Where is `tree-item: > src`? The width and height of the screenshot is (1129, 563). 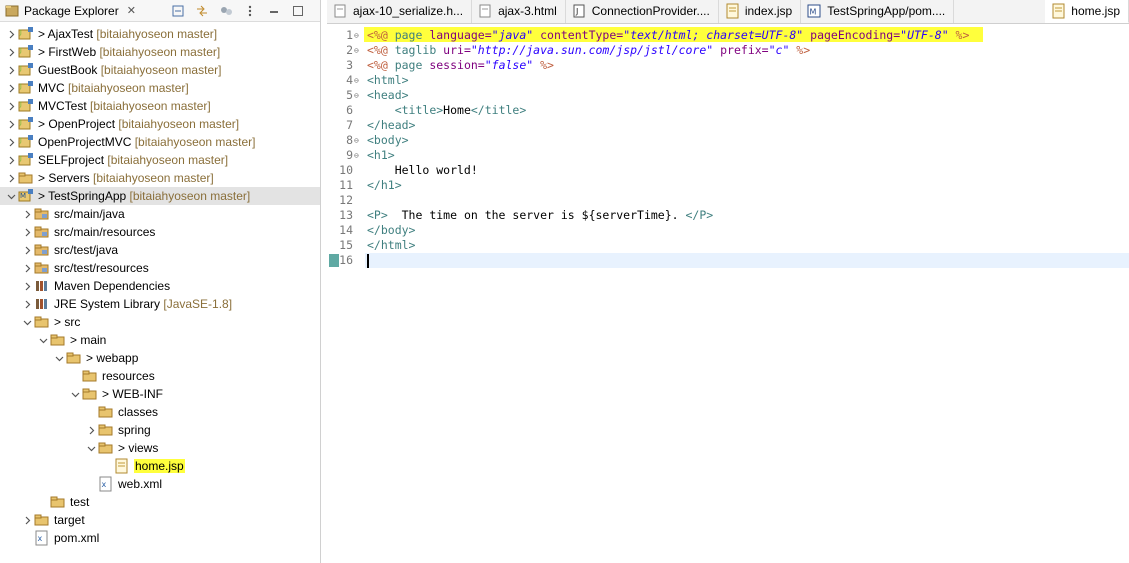 tree-item: > src is located at coordinates (160, 322).